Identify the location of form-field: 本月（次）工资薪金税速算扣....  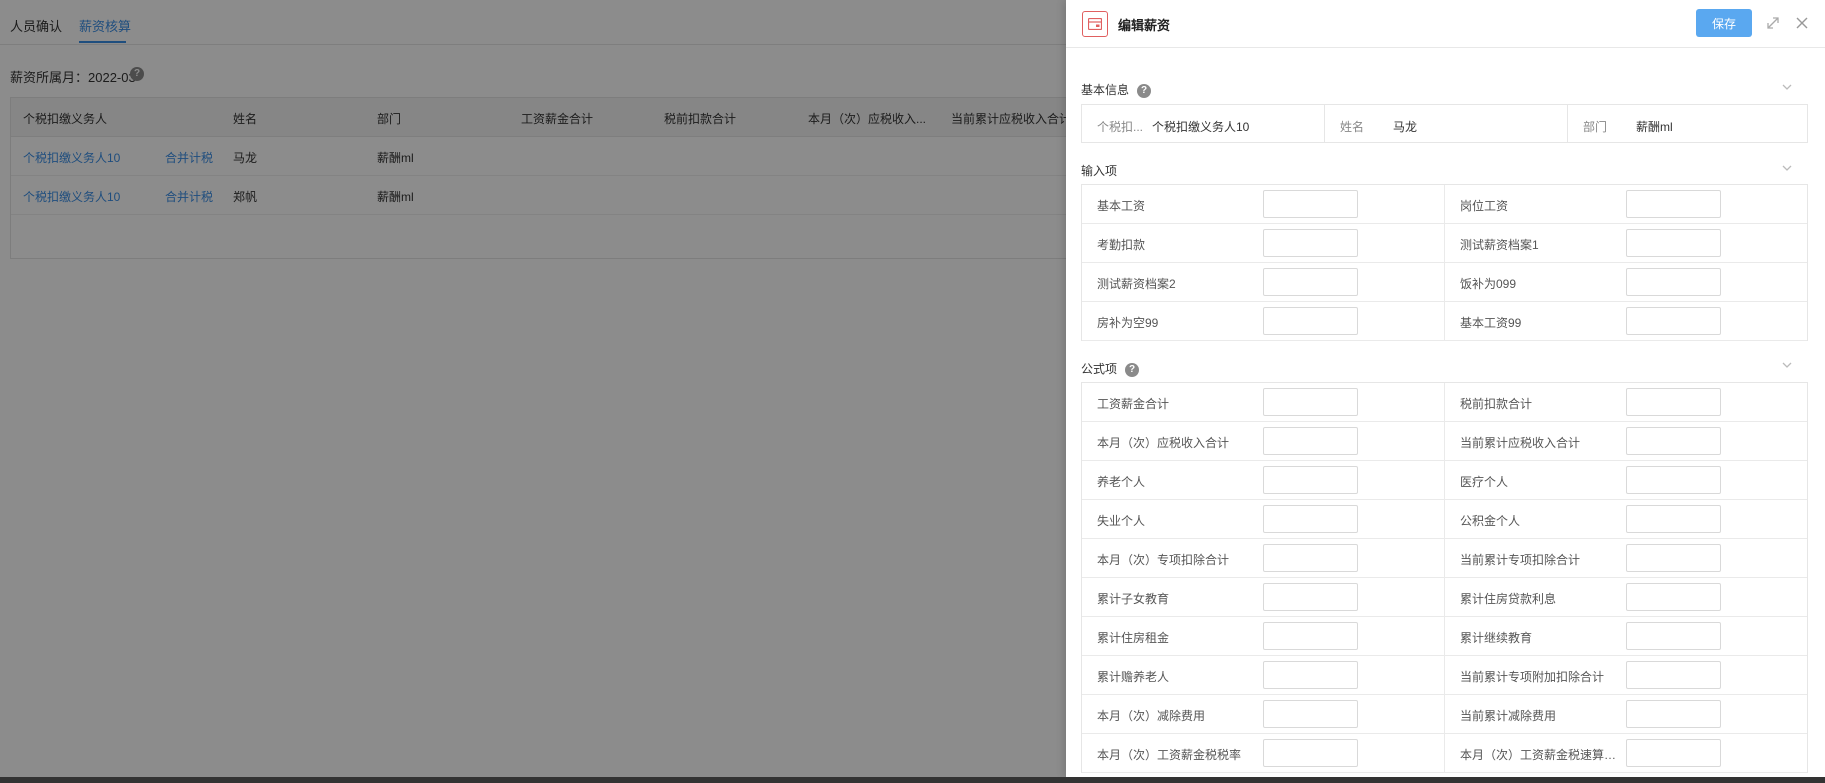
(1626, 753).